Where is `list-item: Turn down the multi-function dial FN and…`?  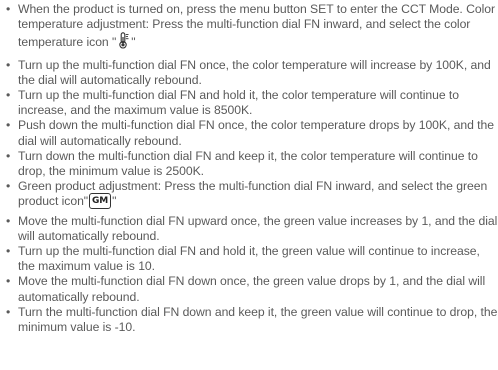
list-item: Turn down the multi-function dial FN and… is located at coordinates (249, 164).